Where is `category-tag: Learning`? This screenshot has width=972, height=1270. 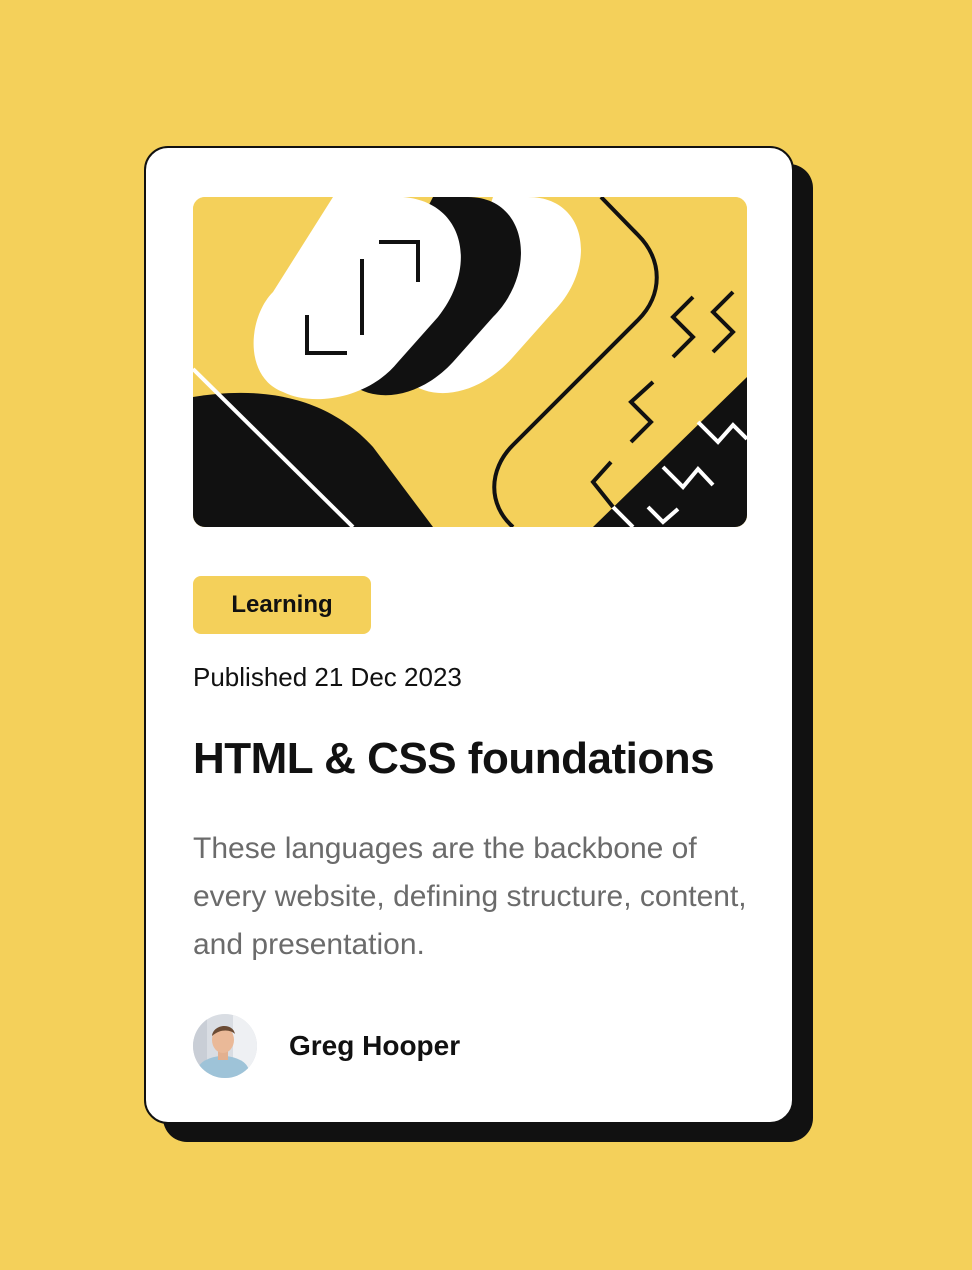
category-tag: Learning is located at coordinates (282, 605).